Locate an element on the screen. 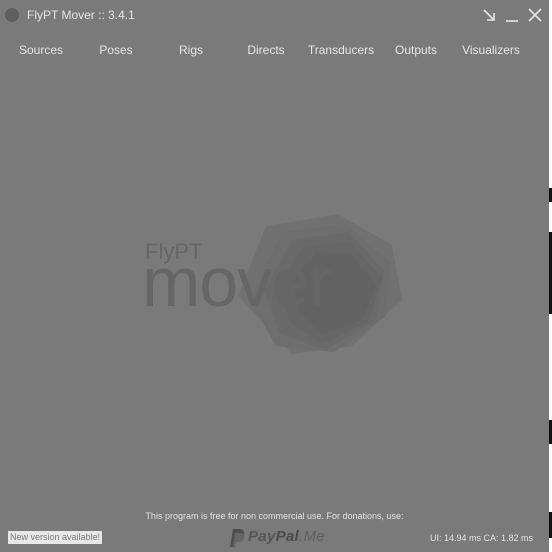  flypt-mover-logo: FlyPT mover is located at coordinates (272, 284).